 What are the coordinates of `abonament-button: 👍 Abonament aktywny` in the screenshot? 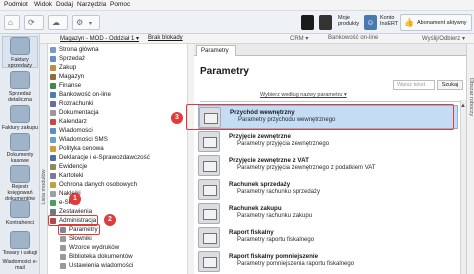 It's located at (436, 22).